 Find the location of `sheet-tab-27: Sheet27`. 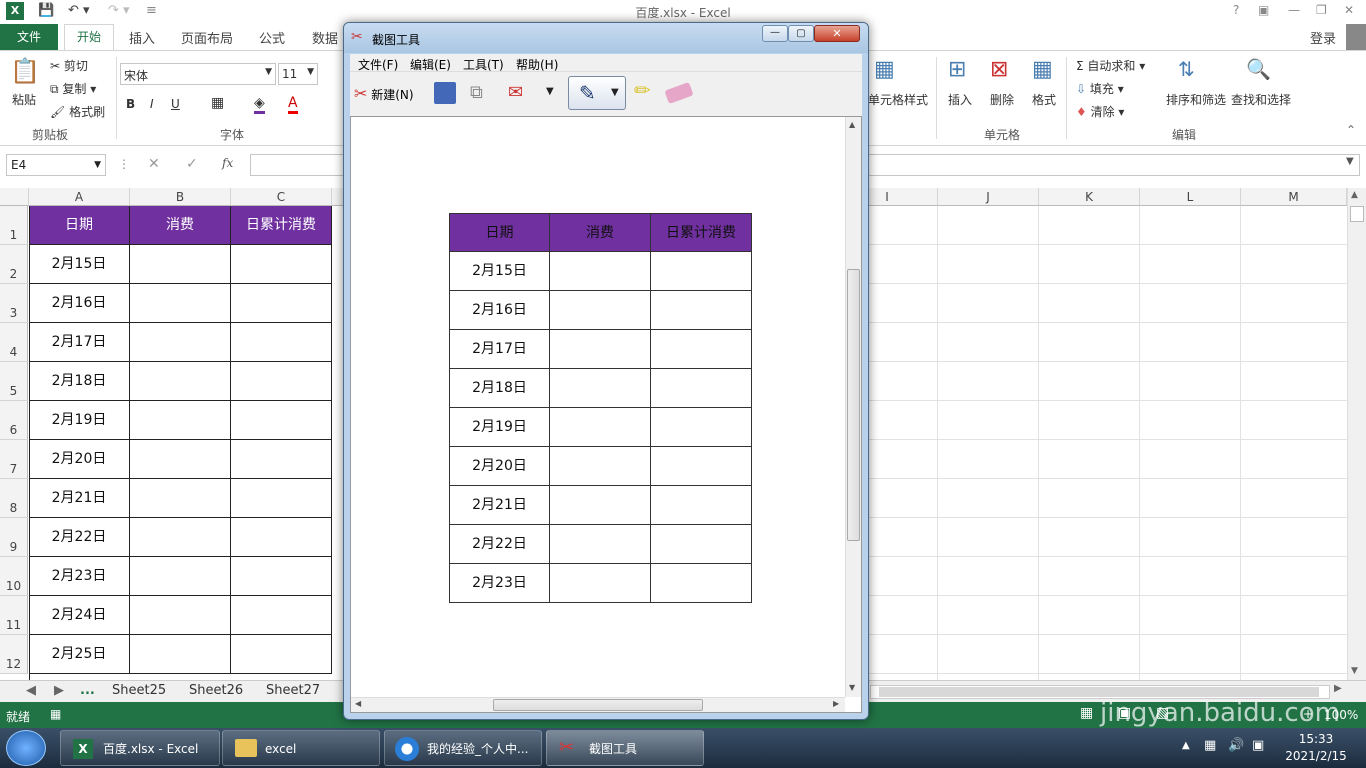

sheet-tab-27: Sheet27 is located at coordinates (293, 690).